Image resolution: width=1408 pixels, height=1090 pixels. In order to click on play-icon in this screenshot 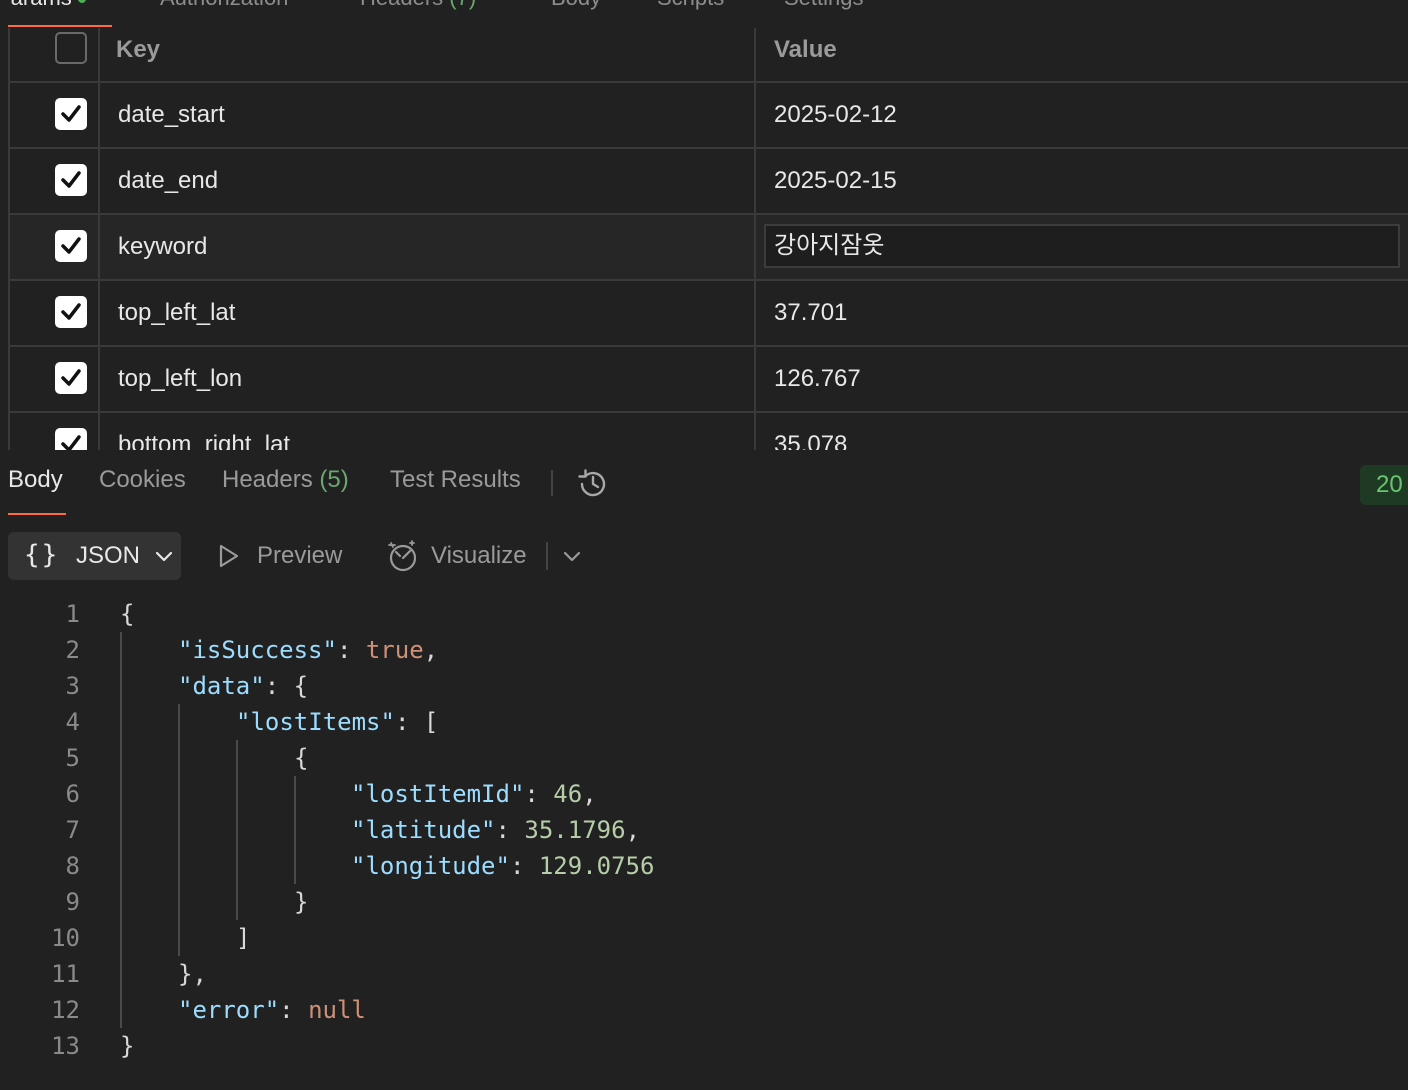, I will do `click(229, 556)`.